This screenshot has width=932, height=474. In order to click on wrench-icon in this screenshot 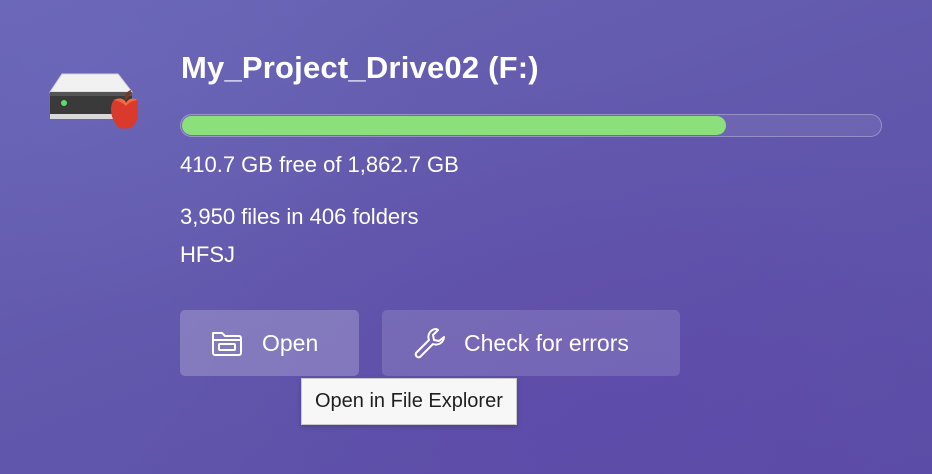, I will do `click(429, 343)`.